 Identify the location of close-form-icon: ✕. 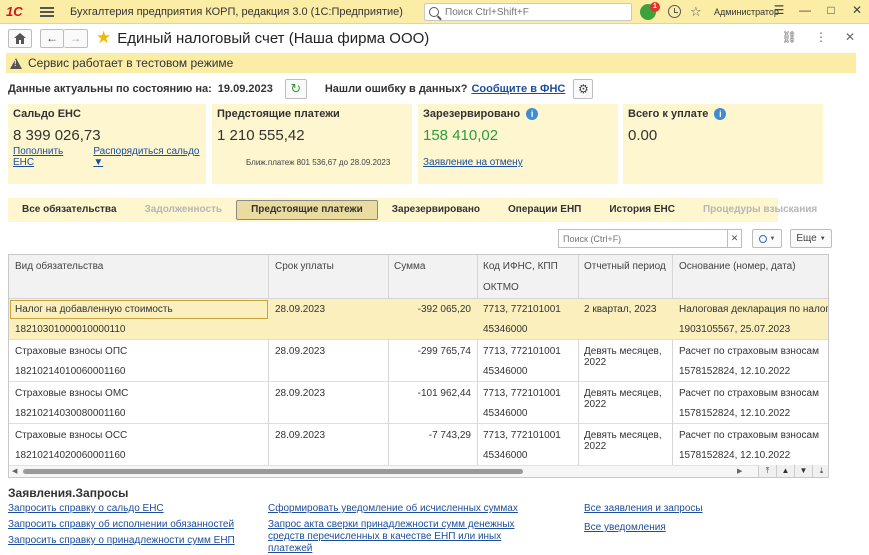
(850, 37).